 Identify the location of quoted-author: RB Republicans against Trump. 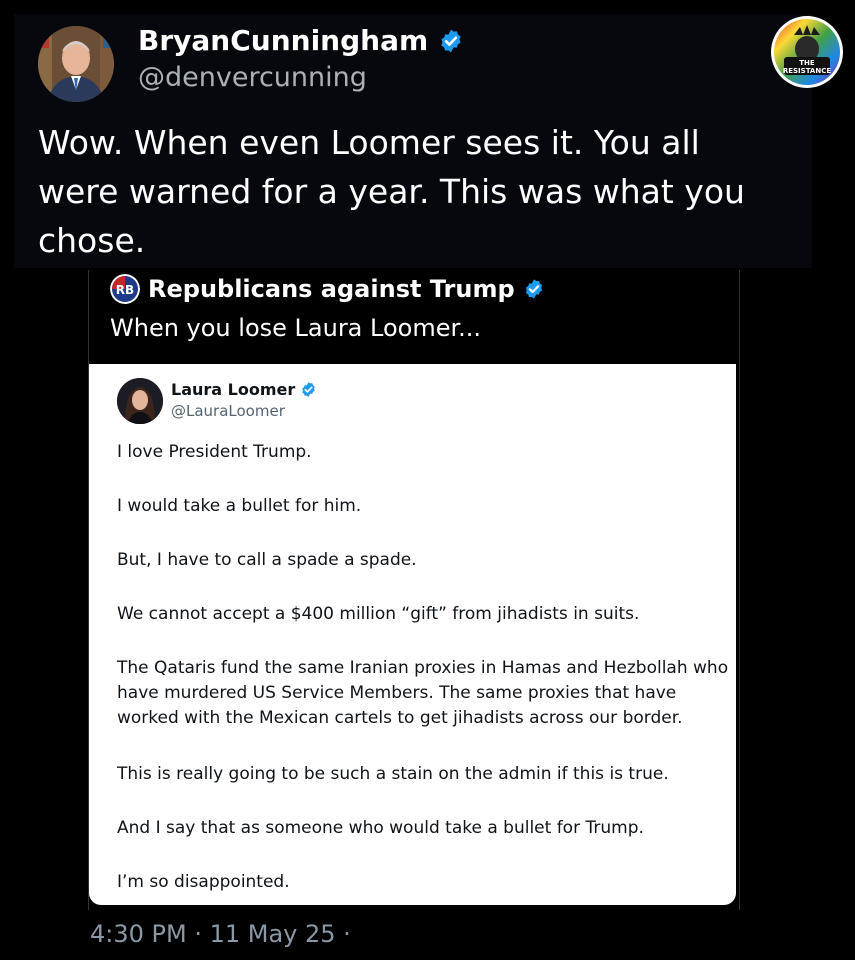
(327, 289).